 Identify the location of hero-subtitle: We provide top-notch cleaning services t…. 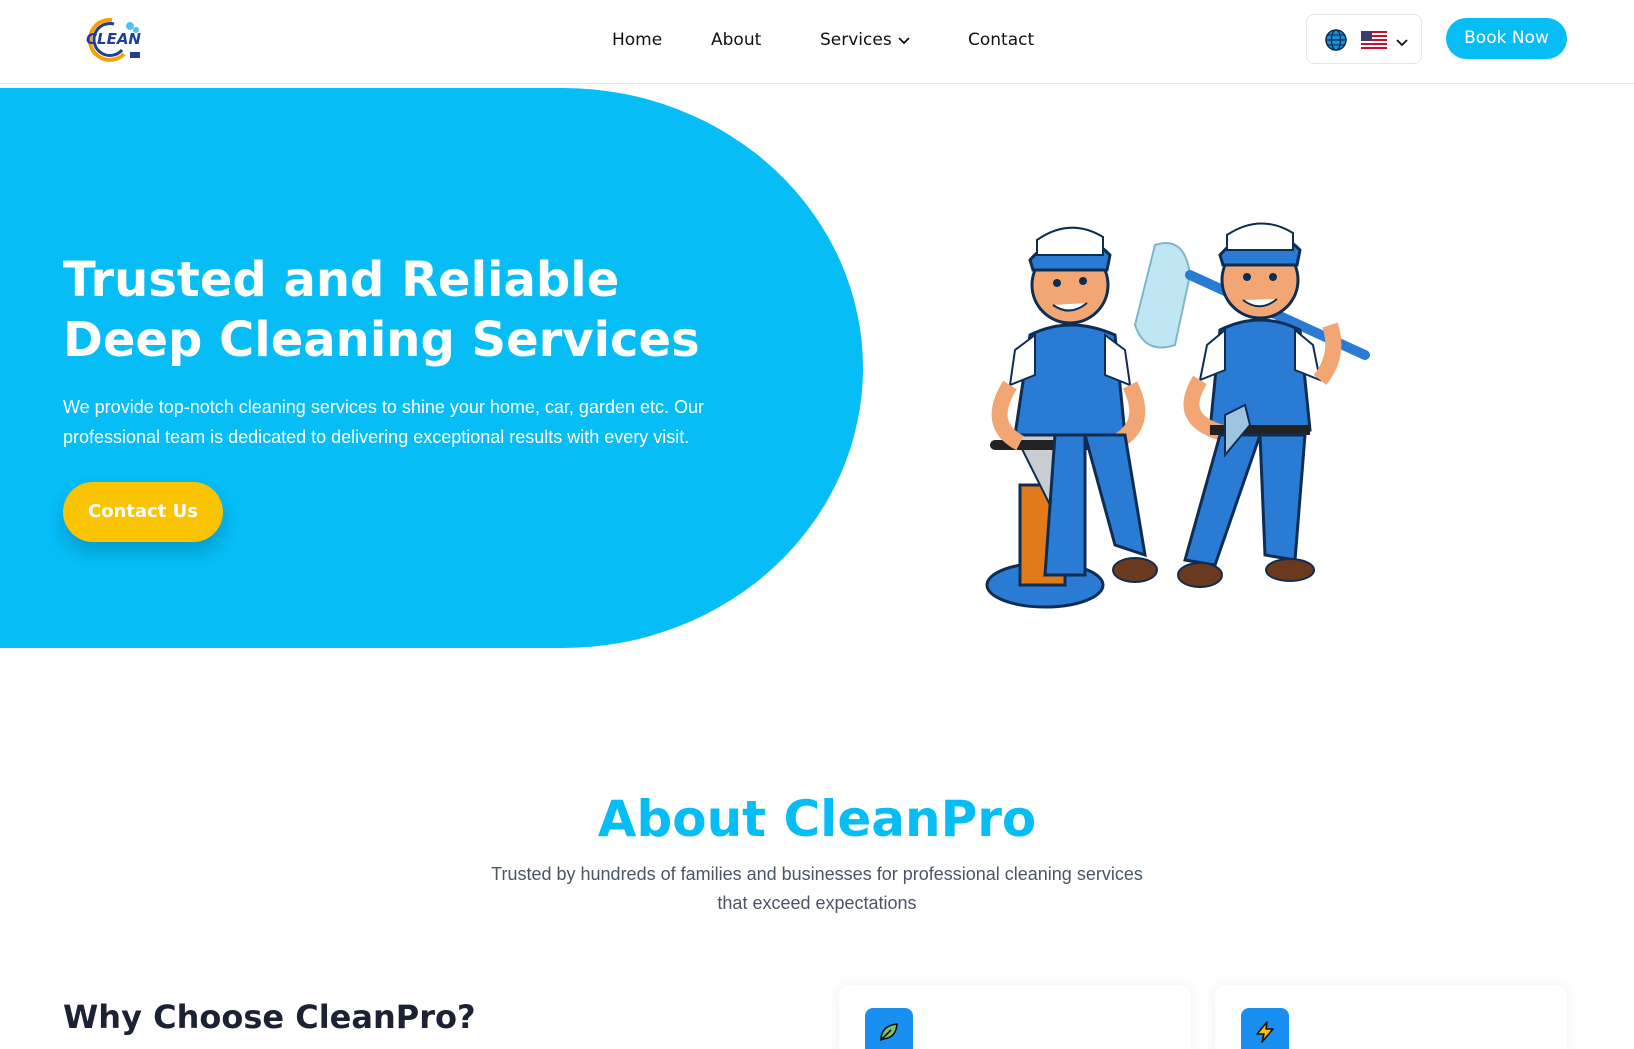
(384, 422).